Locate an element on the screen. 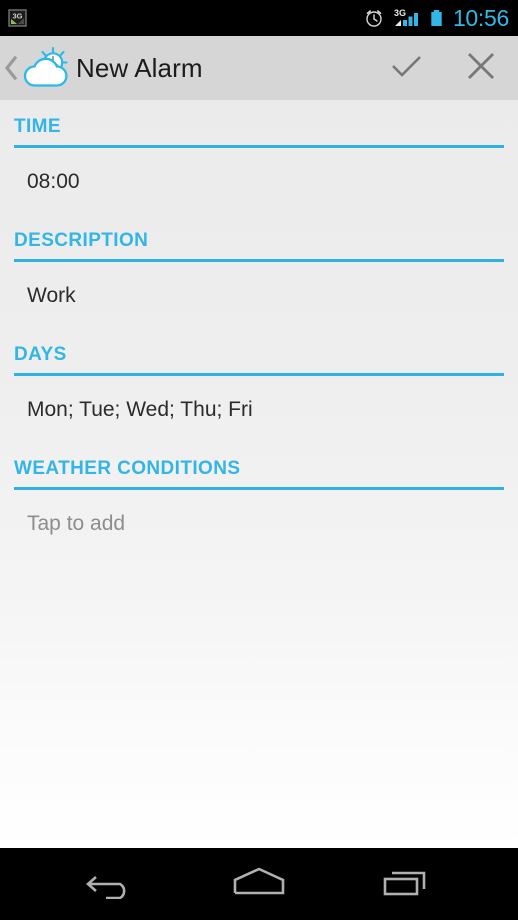 The height and width of the screenshot is (920, 518). checkmark-icon is located at coordinates (407, 68).